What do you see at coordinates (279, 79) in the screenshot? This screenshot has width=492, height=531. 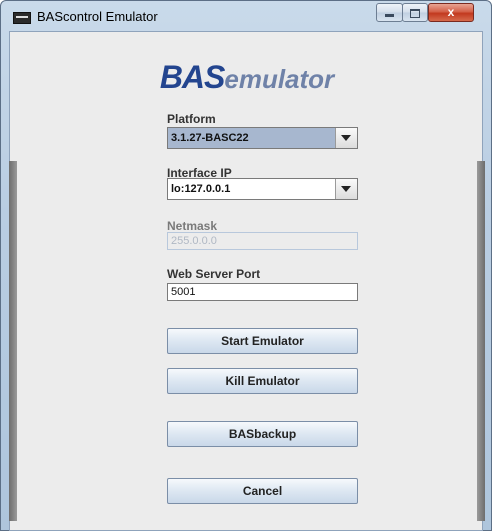 I see `logo-emulator-text: emulator` at bounding box center [279, 79].